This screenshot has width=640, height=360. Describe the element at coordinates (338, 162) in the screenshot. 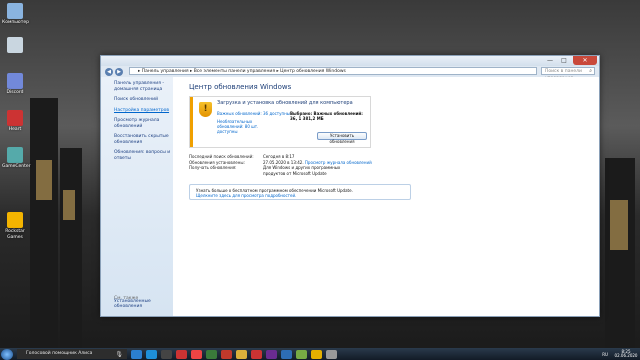

I see `view-history-link: Просмотр журнала обновлений` at that location.